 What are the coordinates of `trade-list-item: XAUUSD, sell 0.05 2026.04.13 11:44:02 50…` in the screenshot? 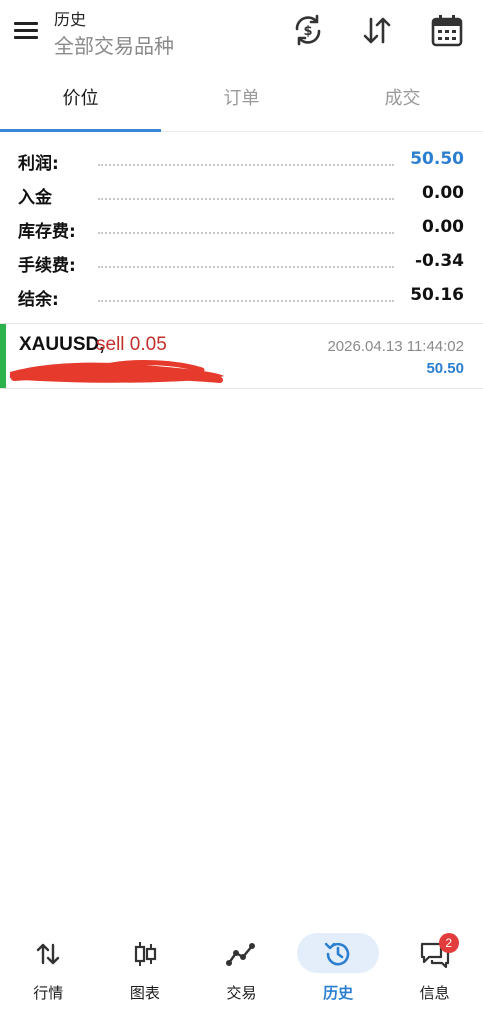 It's located at (241, 356).